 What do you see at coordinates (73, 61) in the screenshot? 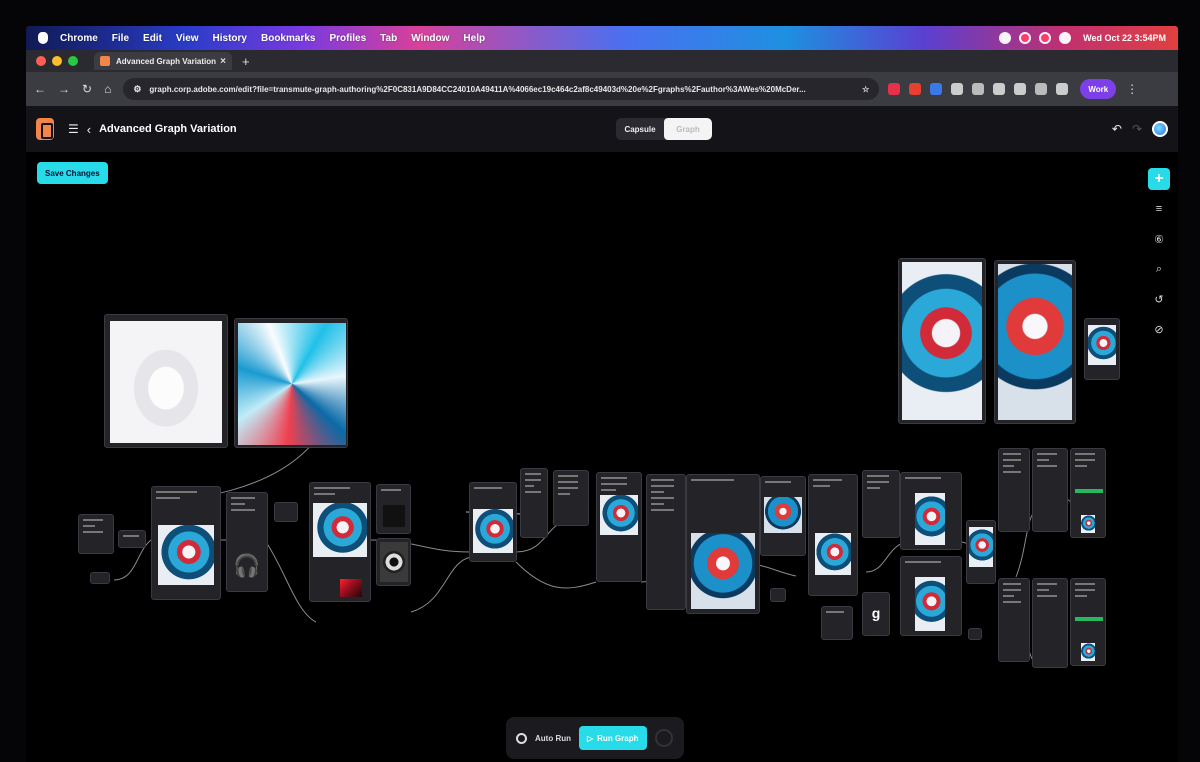
I see `zoom-window-icon` at bounding box center [73, 61].